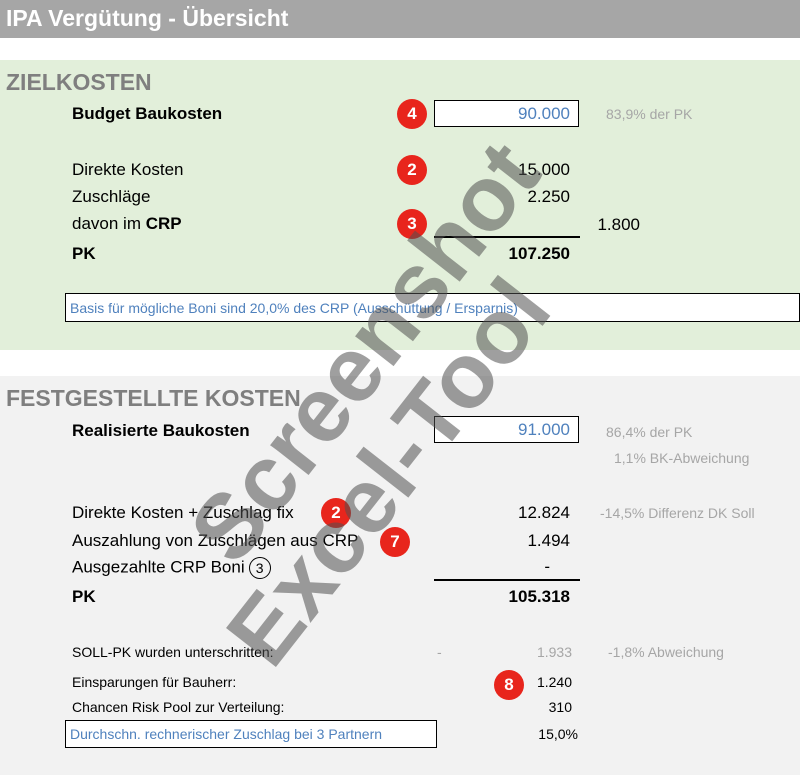 The image size is (800, 775). What do you see at coordinates (128, 169) in the screenshot?
I see `direkte-kosten-label: Direkte Kosten` at bounding box center [128, 169].